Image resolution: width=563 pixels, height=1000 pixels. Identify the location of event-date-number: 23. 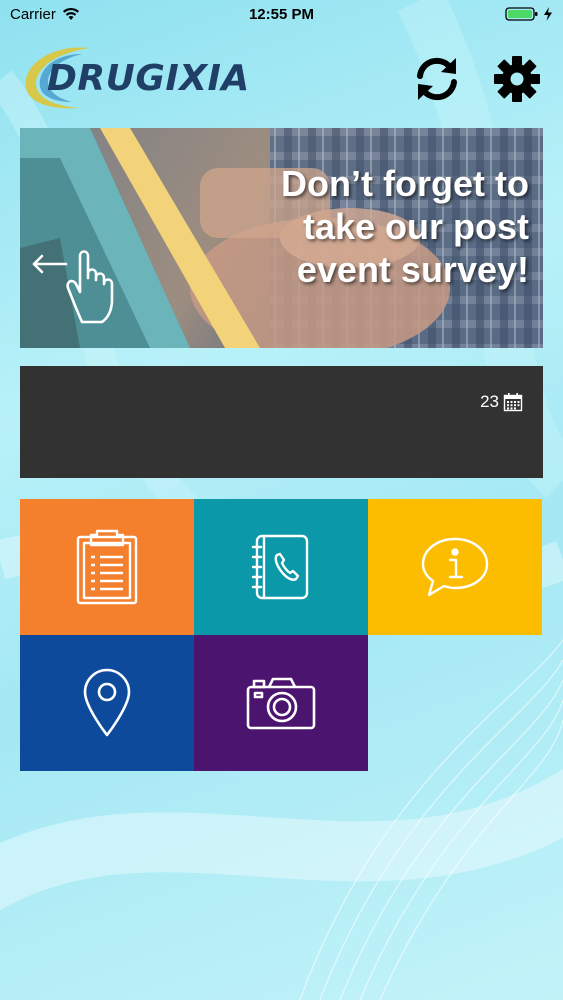
(489, 401).